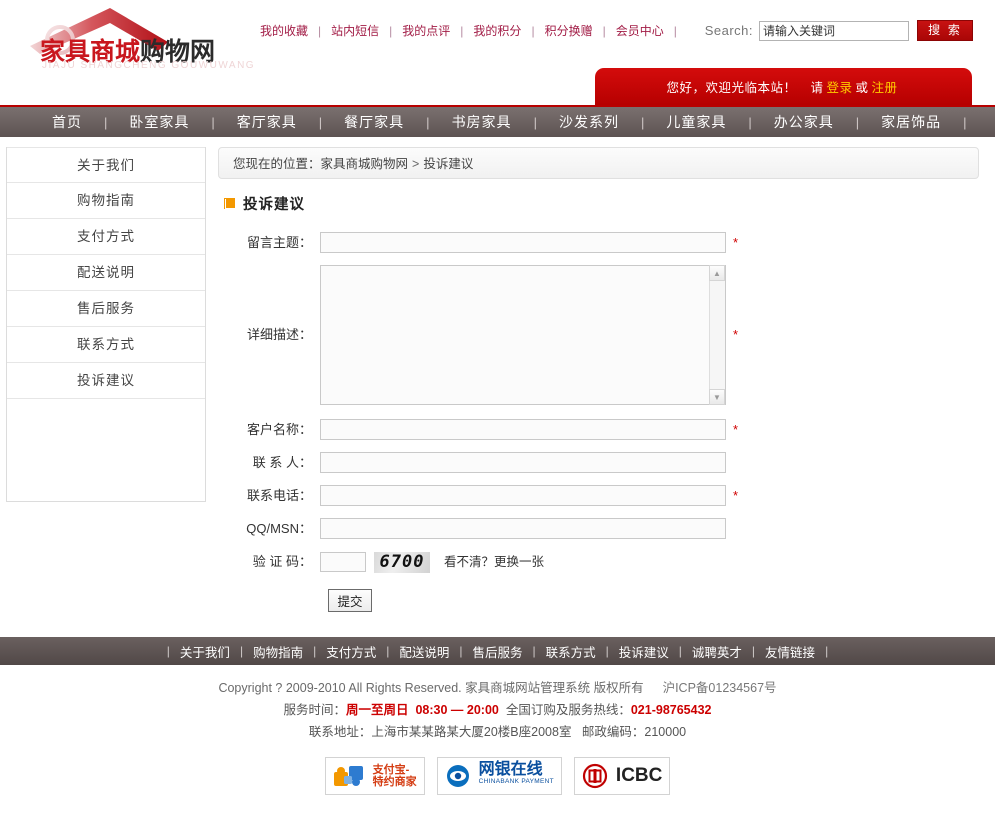 This screenshot has height=818, width=995. What do you see at coordinates (402, 563) in the screenshot?
I see `captcha-image: 6700` at bounding box center [402, 563].